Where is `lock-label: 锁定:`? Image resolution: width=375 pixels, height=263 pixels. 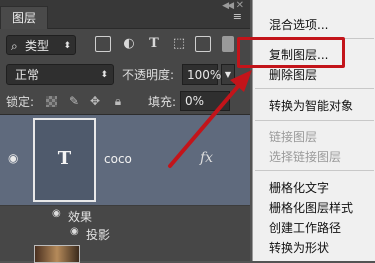 lock-label: 锁定: is located at coordinates (20, 102).